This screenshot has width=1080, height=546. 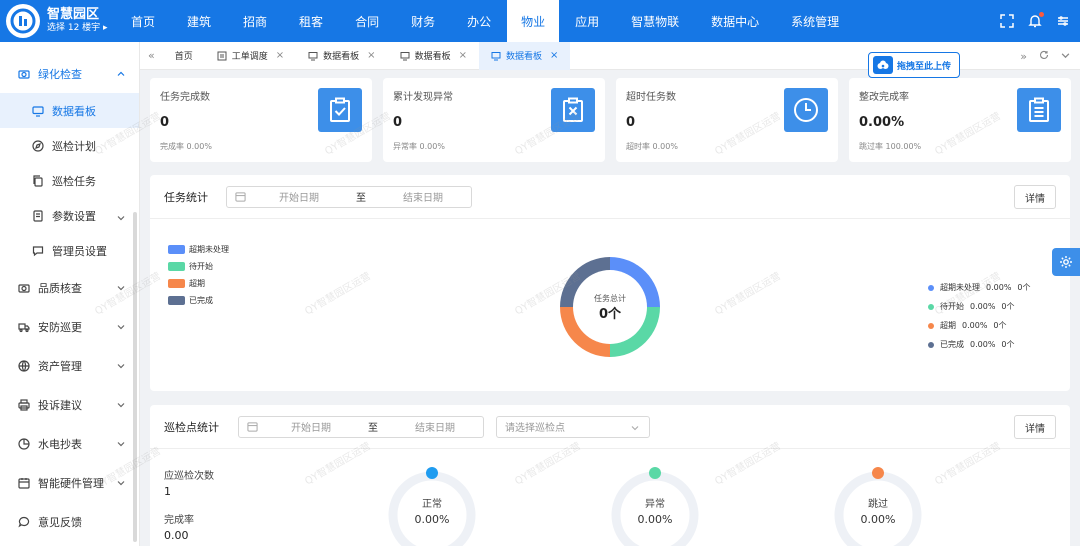 I want to click on sidebar-group-greening: 绿化检查, so click(x=69, y=73).